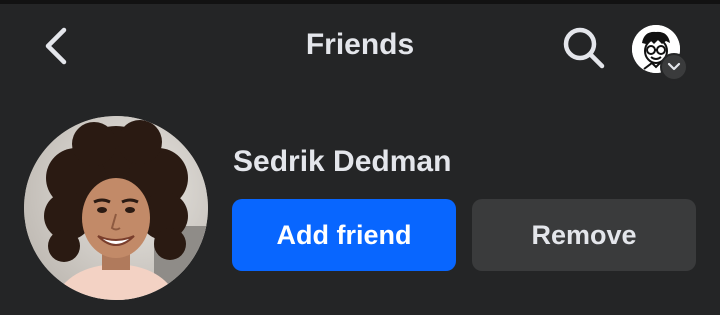 This screenshot has width=720, height=315. What do you see at coordinates (344, 235) in the screenshot?
I see `add-friend-button: Add friend` at bounding box center [344, 235].